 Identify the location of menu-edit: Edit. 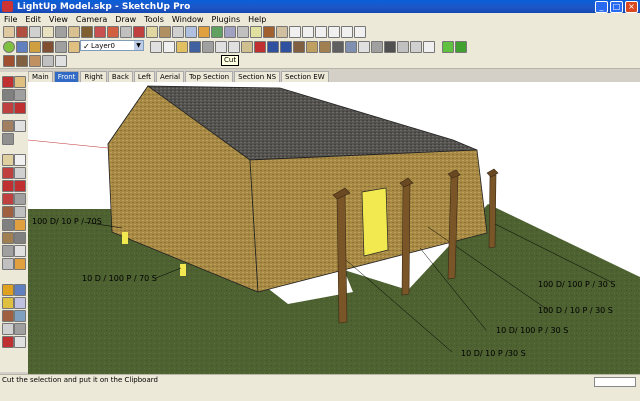
(33, 19).